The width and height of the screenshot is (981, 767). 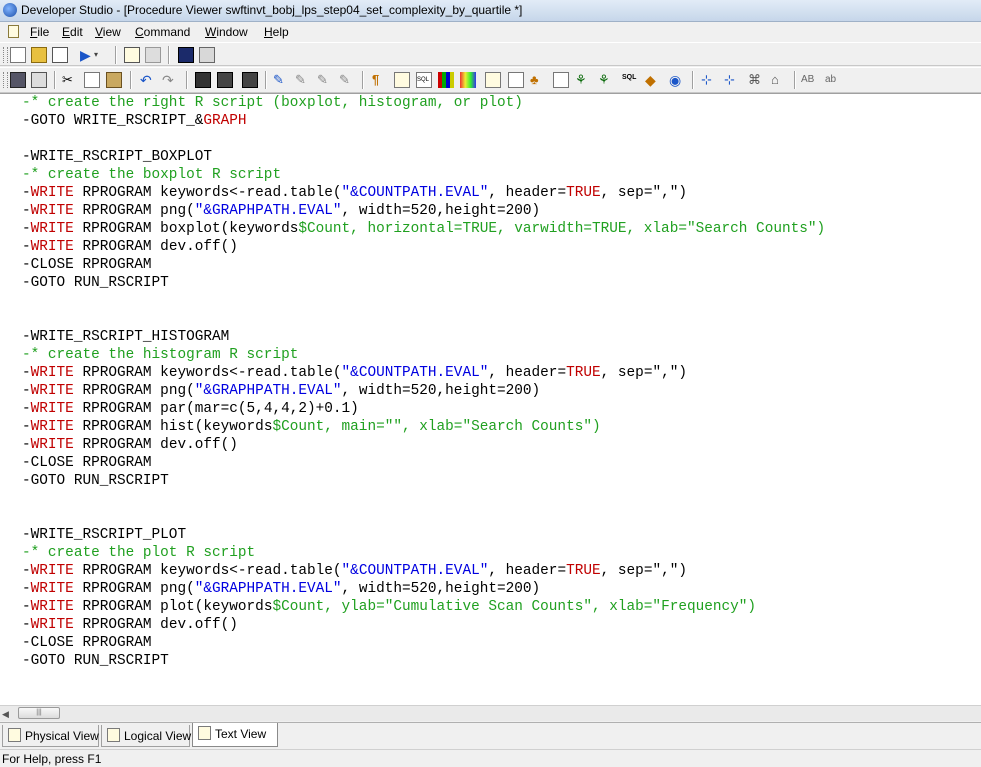 I want to click on console-icon, so click(x=186, y=55).